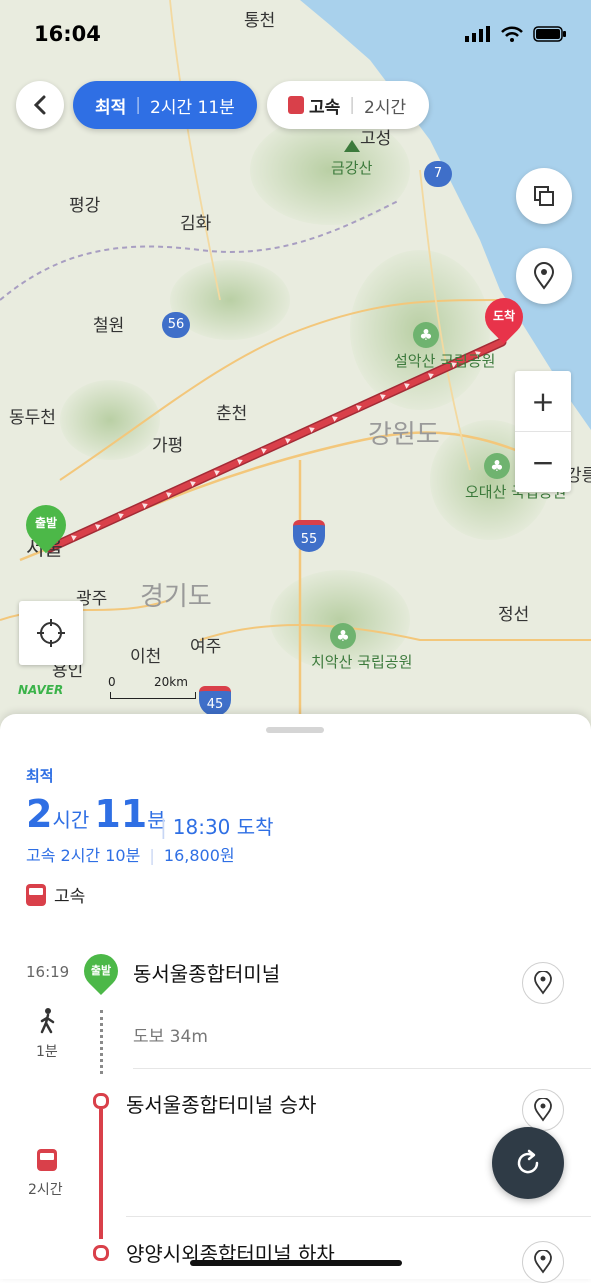 The height and width of the screenshot is (1283, 591). I want to click on end-marker: 도착, so click(504, 317).